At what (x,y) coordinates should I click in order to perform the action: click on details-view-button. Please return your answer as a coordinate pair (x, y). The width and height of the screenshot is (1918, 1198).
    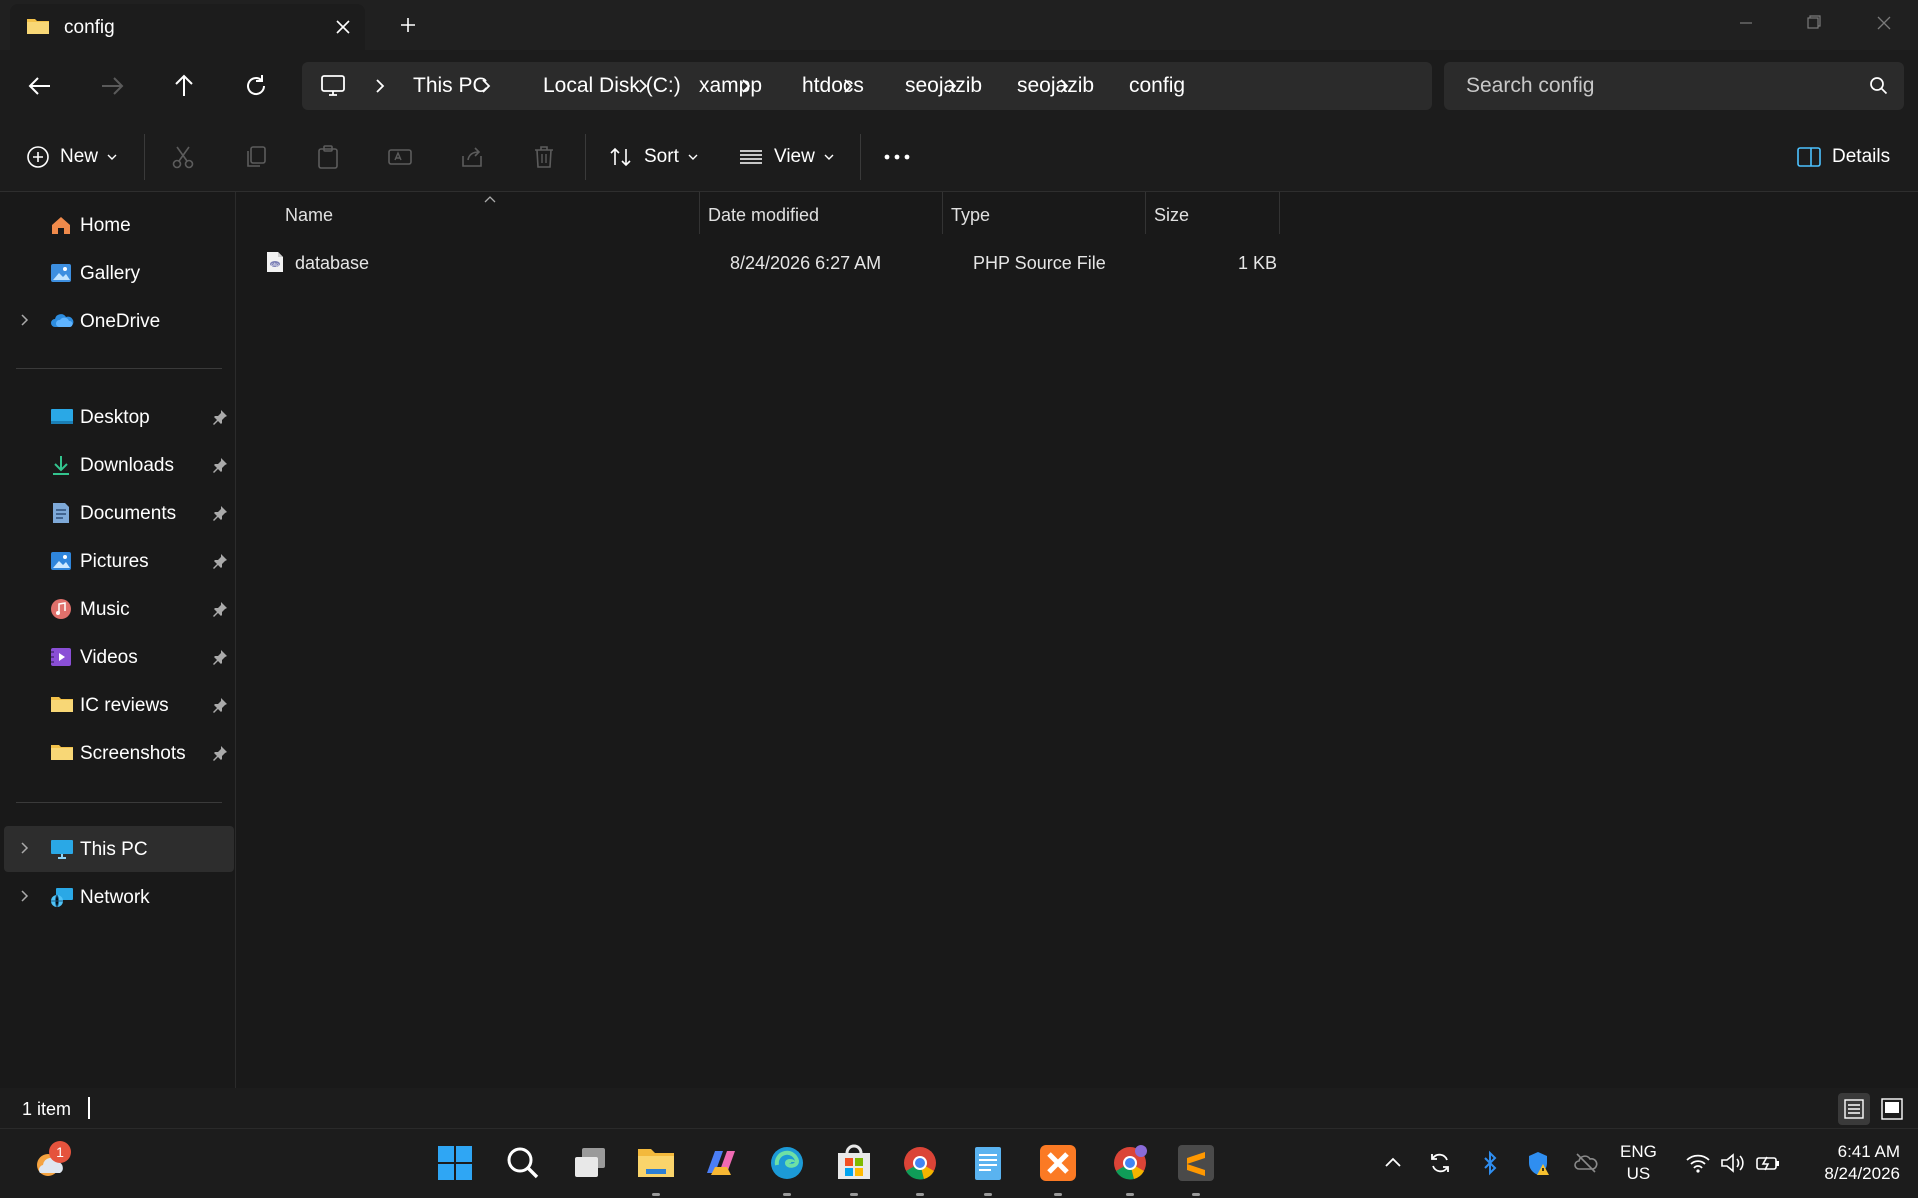
    Looking at the image, I should click on (1854, 1109).